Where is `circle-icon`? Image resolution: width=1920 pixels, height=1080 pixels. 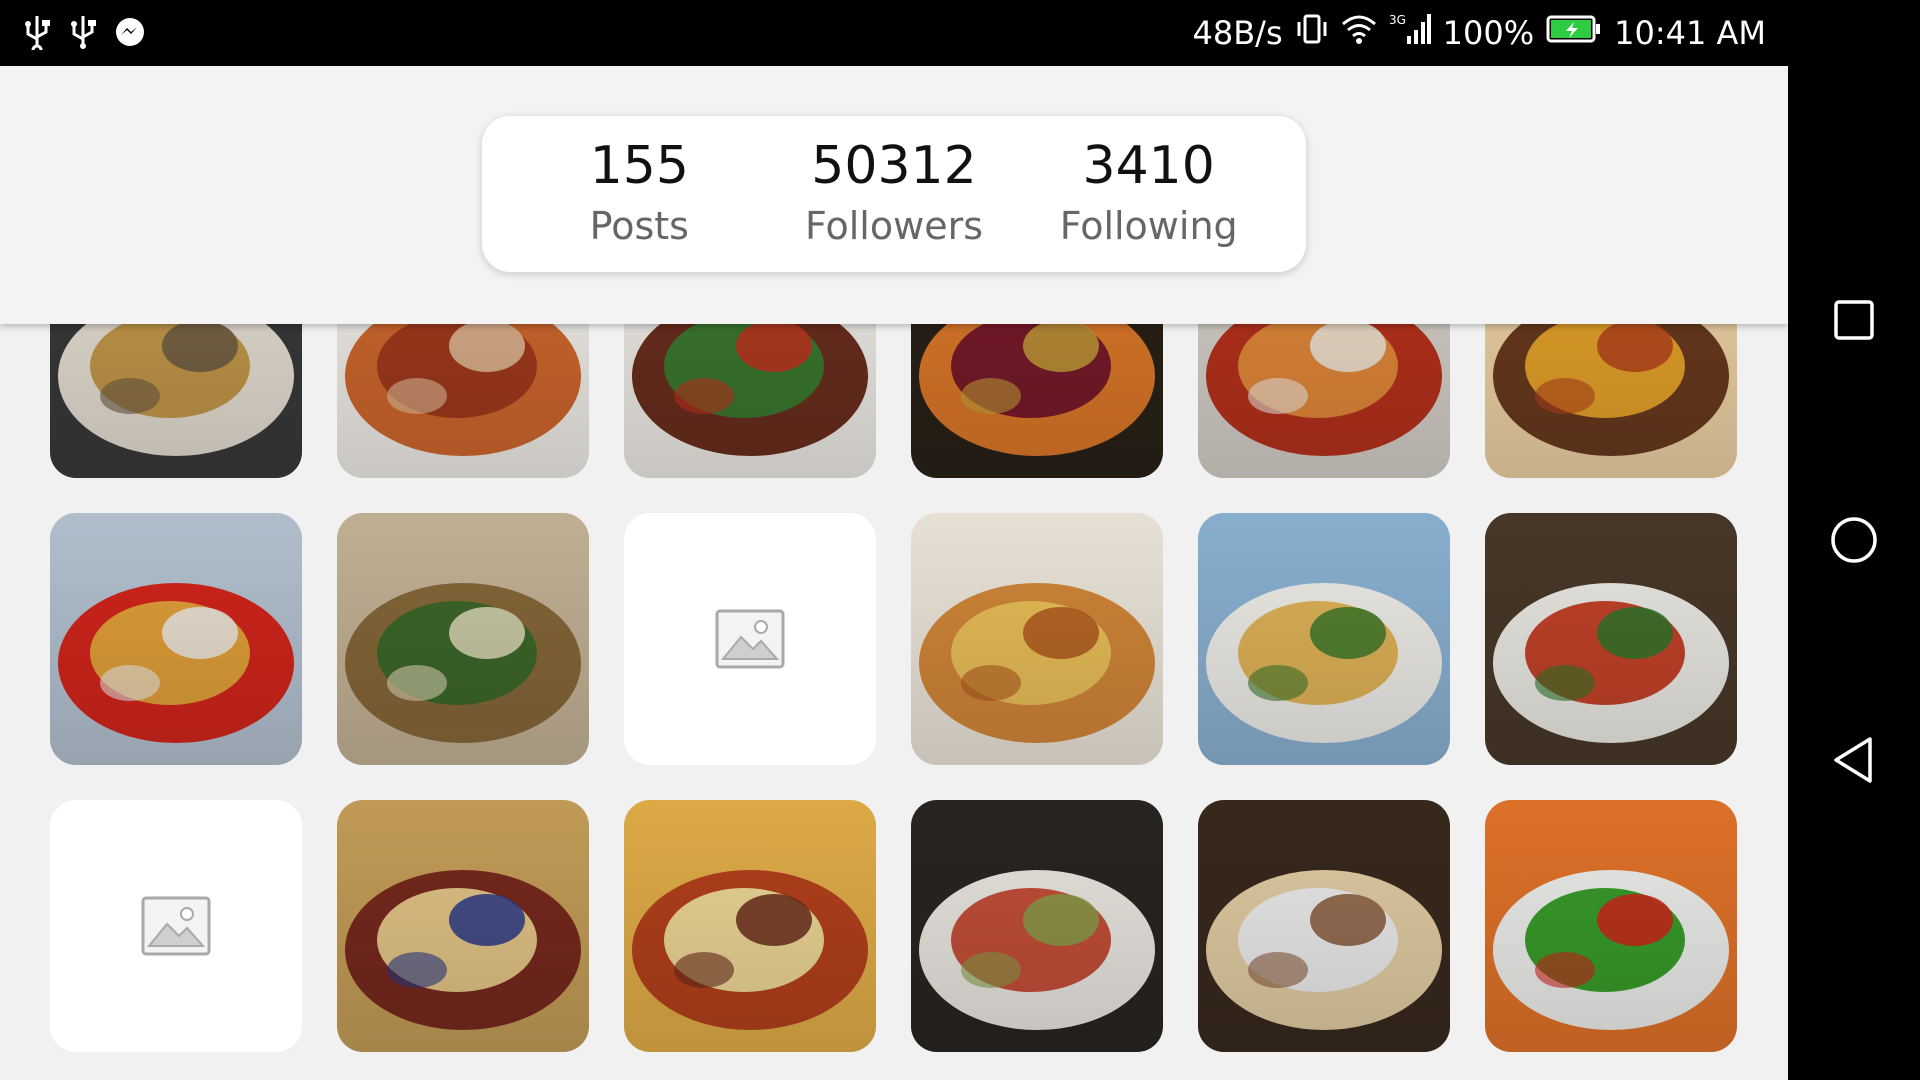
circle-icon is located at coordinates (1854, 540).